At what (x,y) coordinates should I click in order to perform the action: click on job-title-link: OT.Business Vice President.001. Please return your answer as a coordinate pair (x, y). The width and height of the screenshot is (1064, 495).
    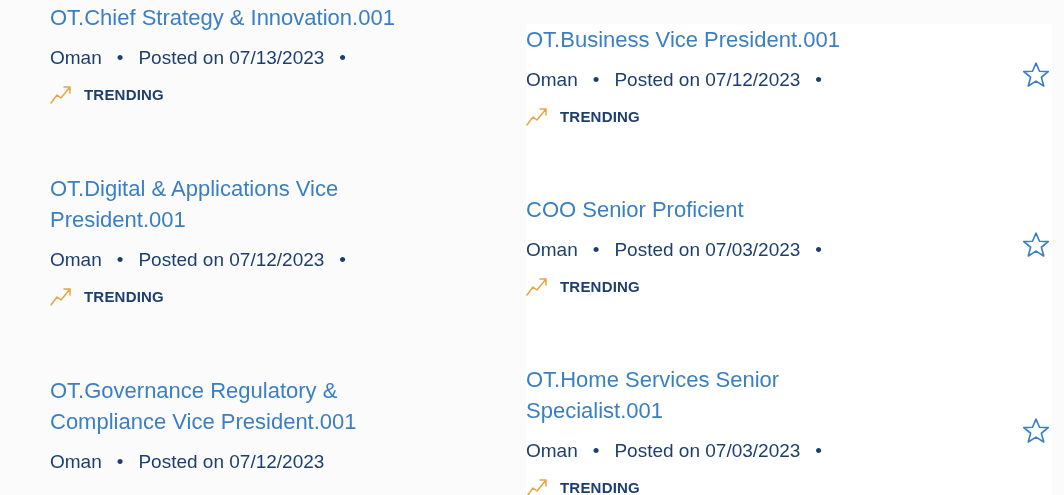
    Looking at the image, I should click on (706, 39).